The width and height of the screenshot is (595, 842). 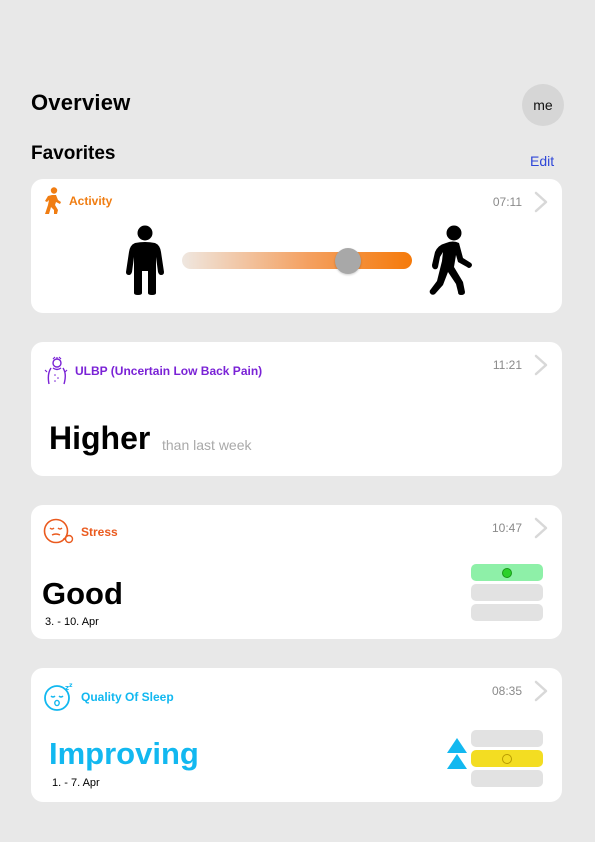 What do you see at coordinates (72, 622) in the screenshot?
I see `stress-date-range: 3. - 10. Apr` at bounding box center [72, 622].